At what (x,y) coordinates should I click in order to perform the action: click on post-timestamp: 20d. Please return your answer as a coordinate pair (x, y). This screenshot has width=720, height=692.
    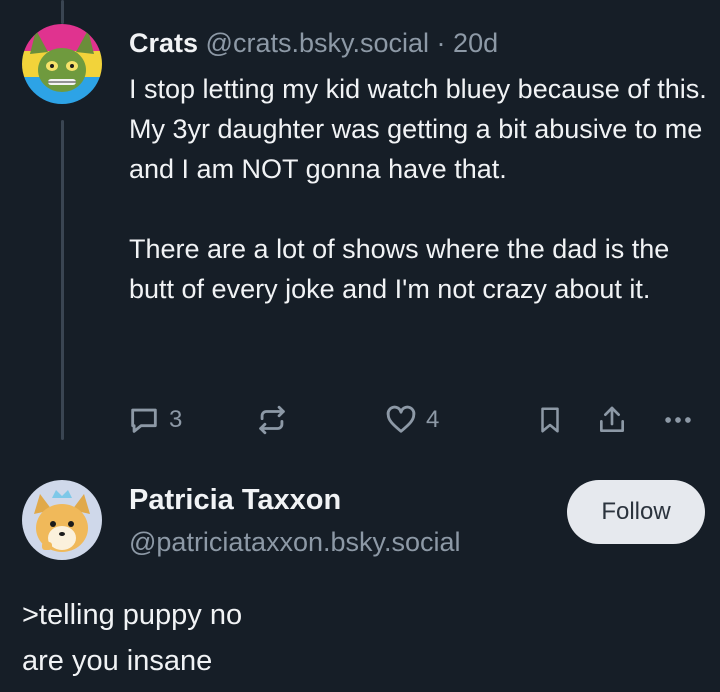
    Looking at the image, I should click on (475, 43).